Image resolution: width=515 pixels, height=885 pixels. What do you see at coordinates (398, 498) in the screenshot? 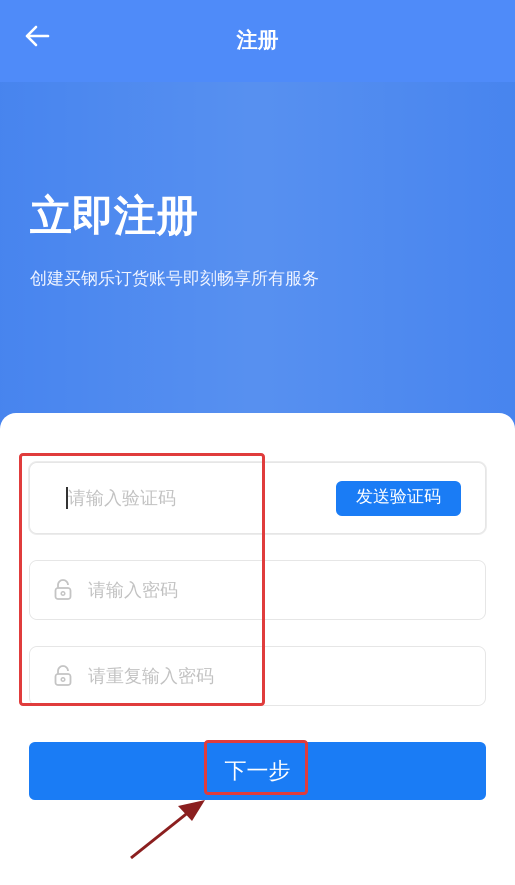
I see `send-code-button: 发送验证码` at bounding box center [398, 498].